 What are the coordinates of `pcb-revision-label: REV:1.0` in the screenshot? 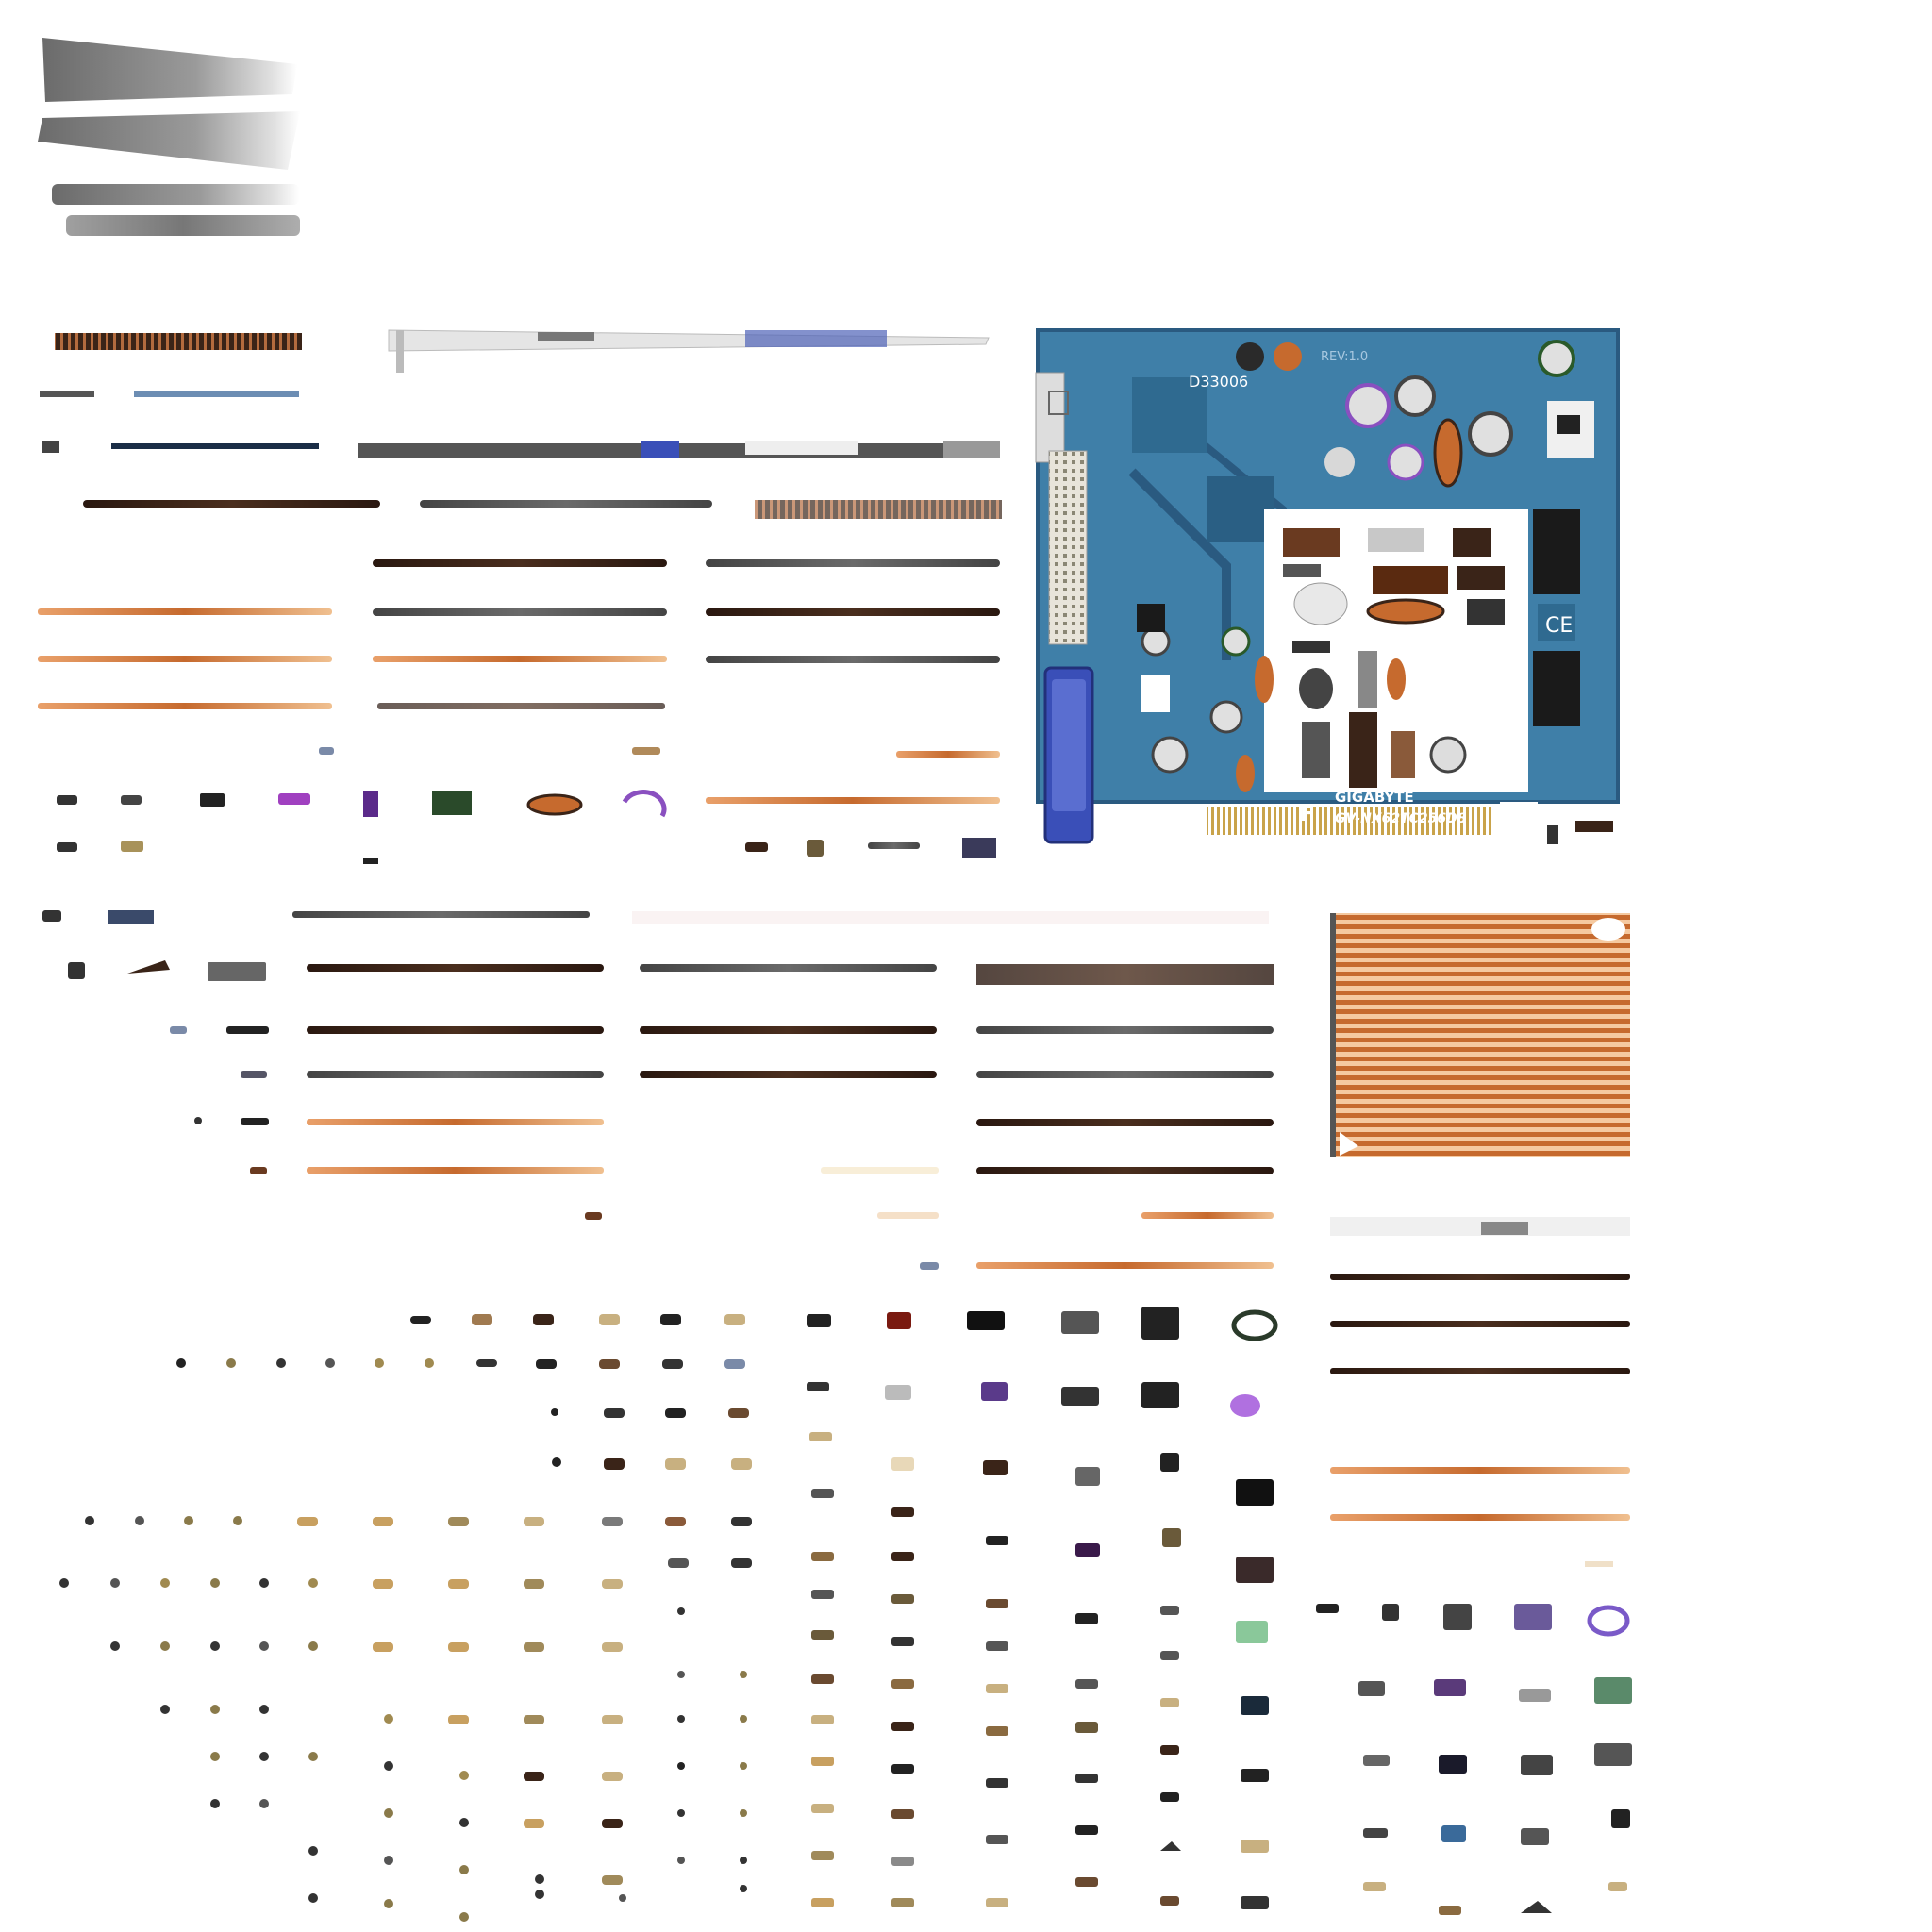 It's located at (1344, 357).